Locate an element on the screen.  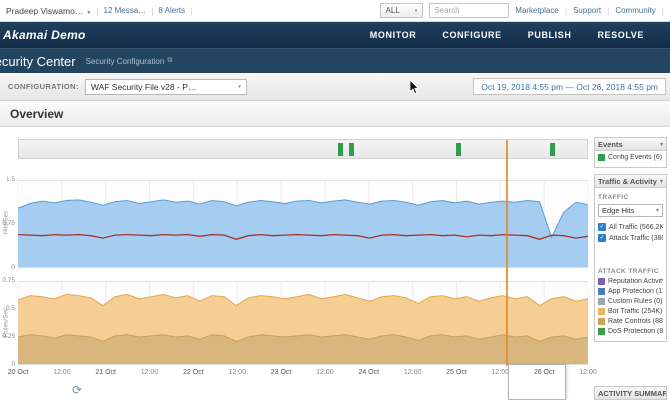
alerts-link: 8 Alerts is located at coordinates (171, 10).